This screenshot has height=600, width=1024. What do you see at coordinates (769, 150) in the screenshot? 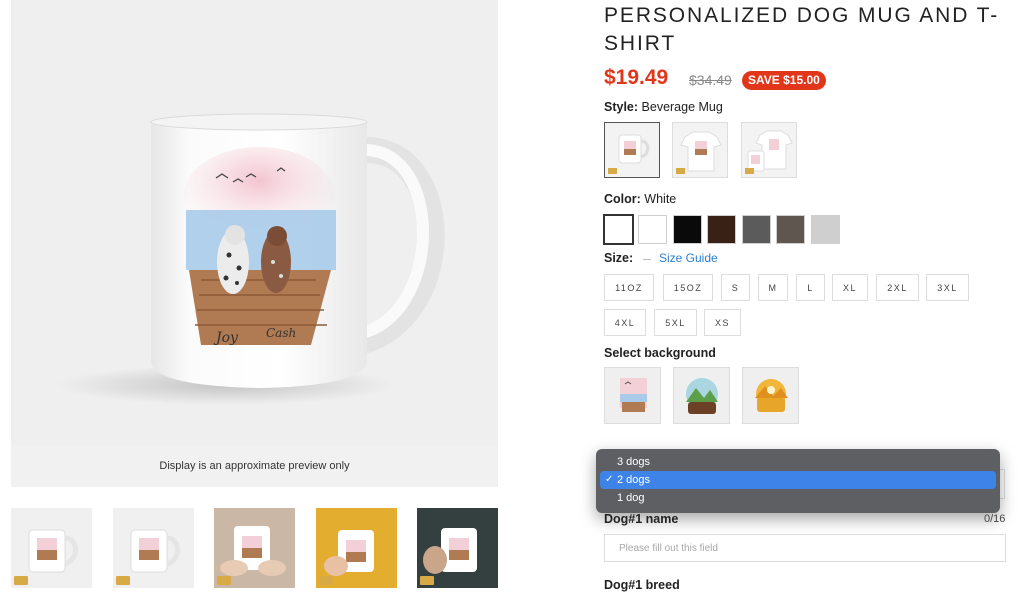
I see `style-option-mug-and-t-shirt` at bounding box center [769, 150].